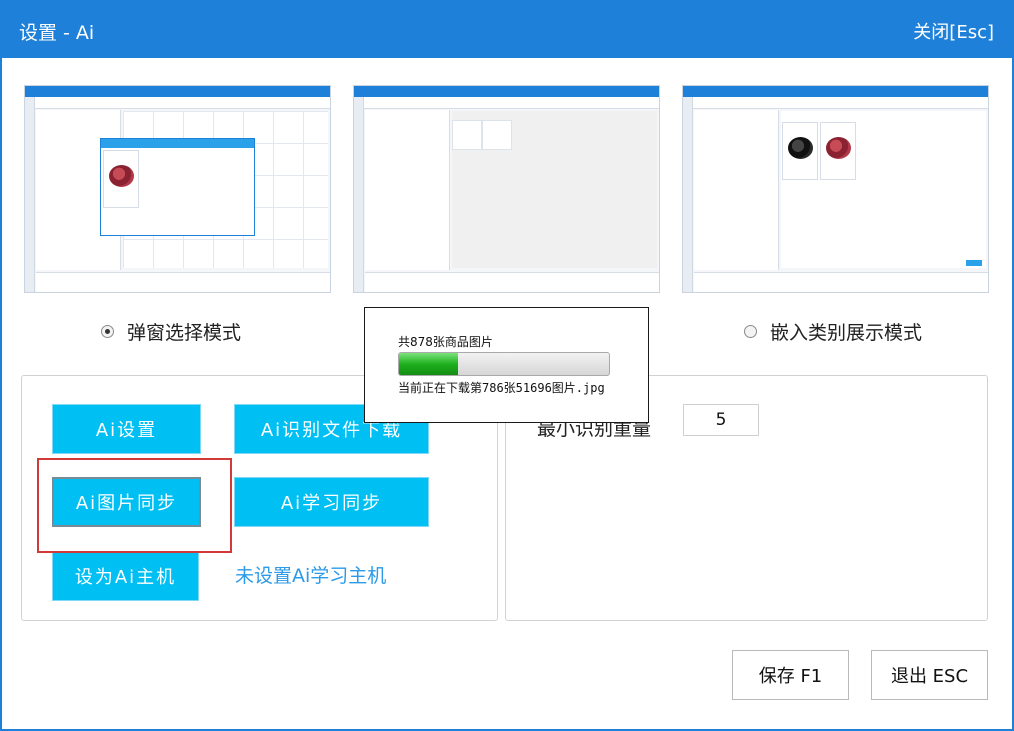  Describe the element at coordinates (929, 675) in the screenshot. I see `exit-button: 退出 ESC` at that location.